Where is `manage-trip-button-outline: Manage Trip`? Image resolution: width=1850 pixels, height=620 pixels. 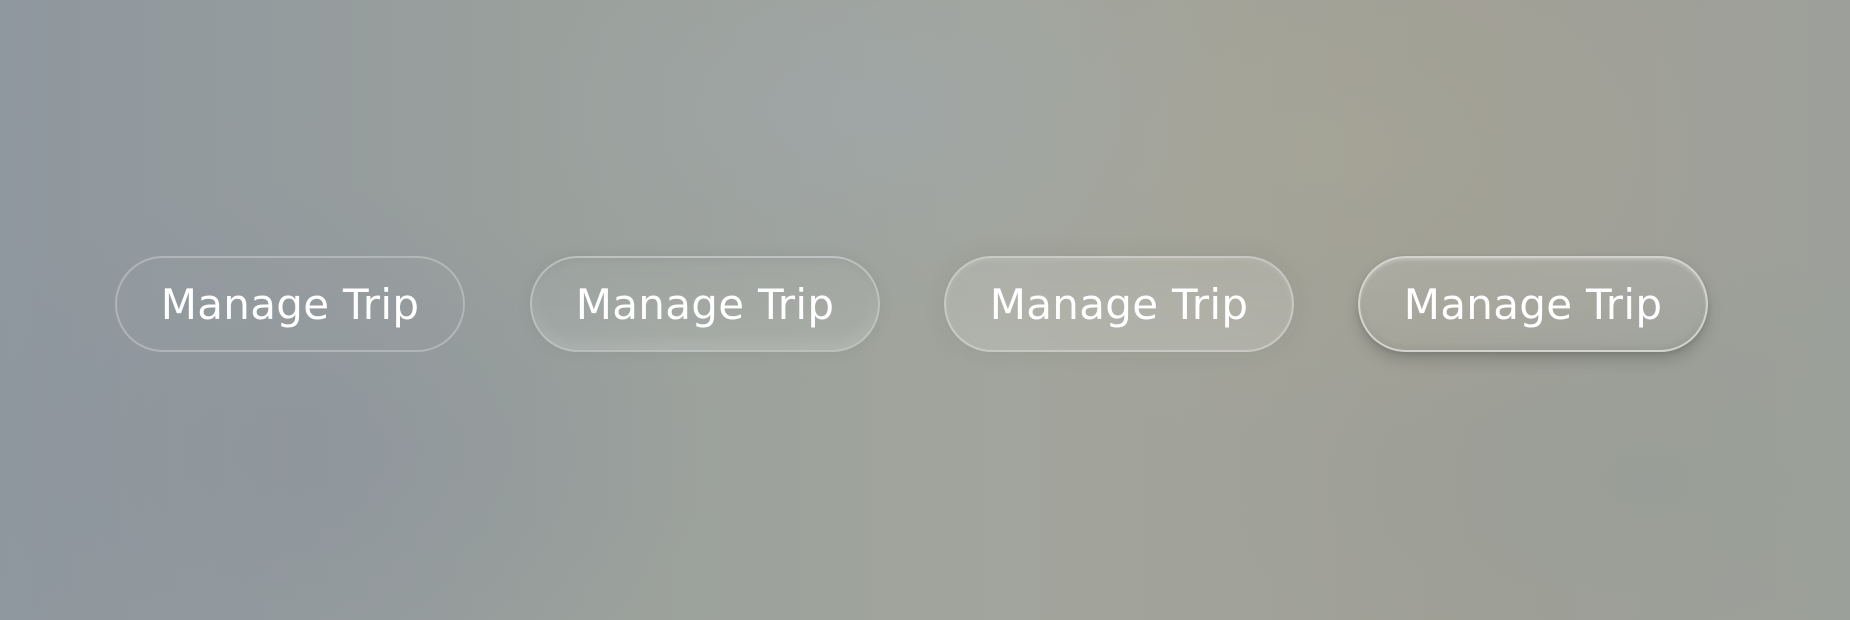 manage-trip-button-outline: Manage Trip is located at coordinates (290, 304).